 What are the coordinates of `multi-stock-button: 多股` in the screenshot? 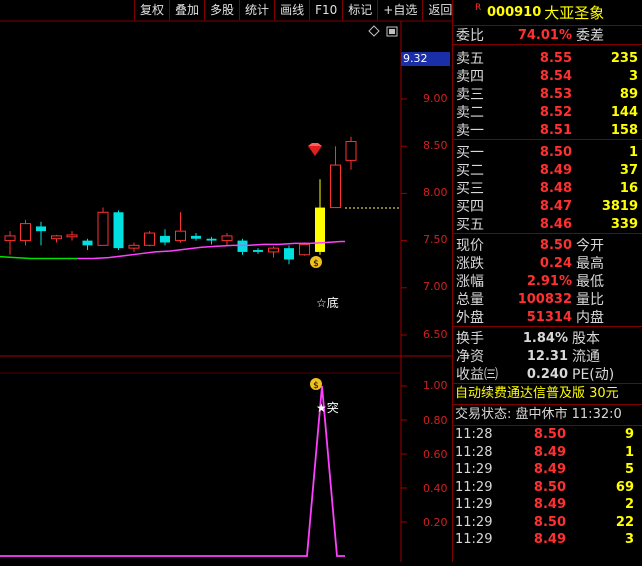 It's located at (221, 10).